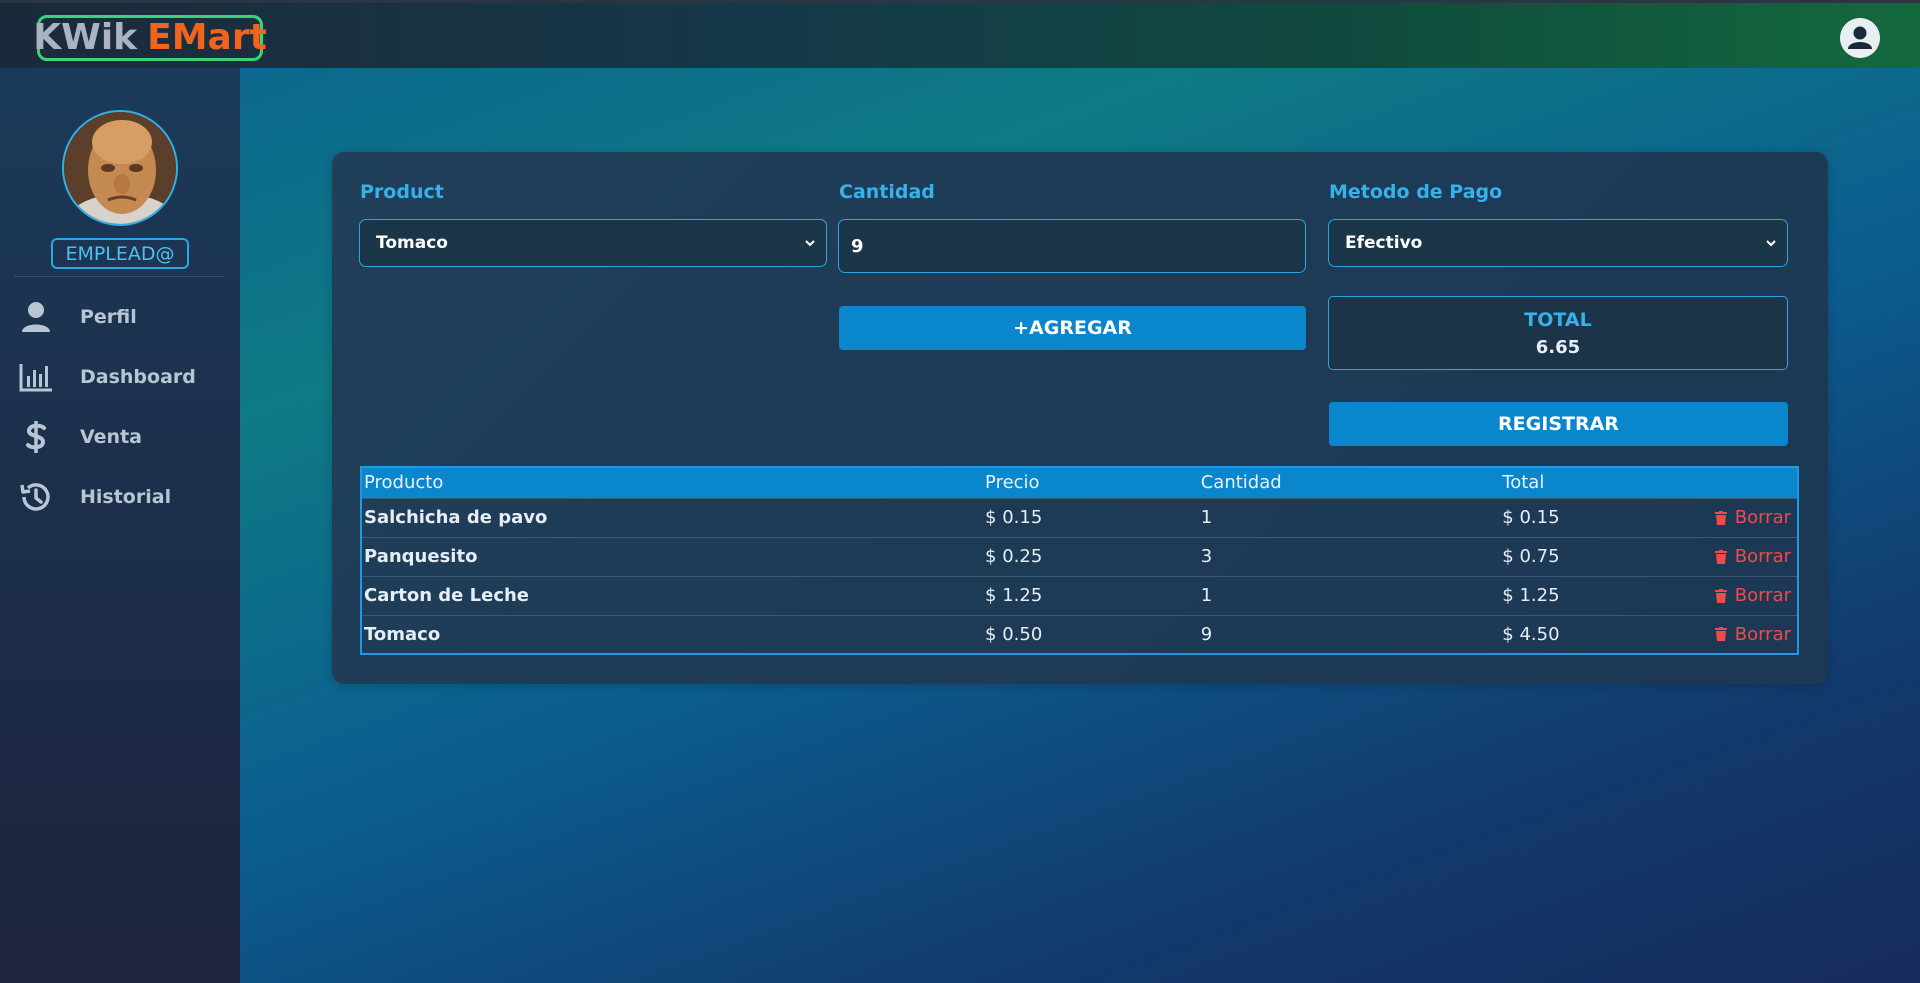  Describe the element at coordinates (120, 168) in the screenshot. I see `avatar` at that location.